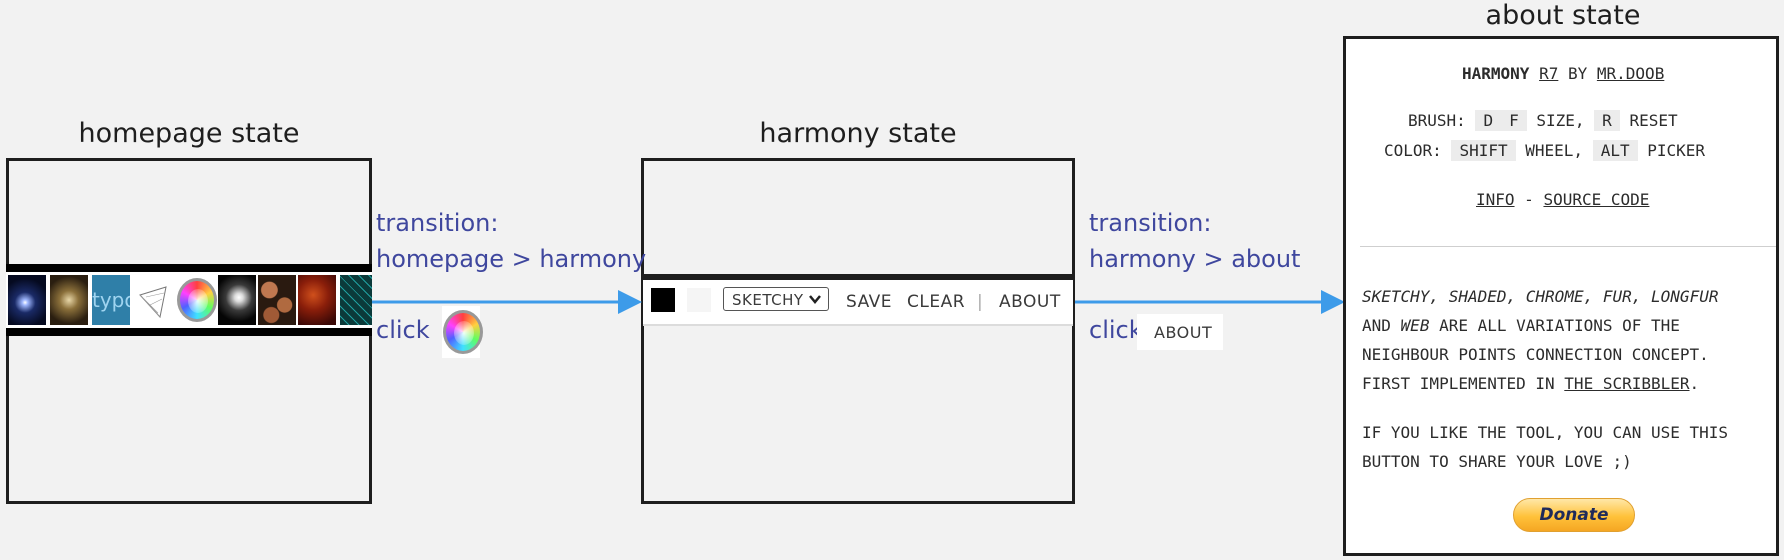  Describe the element at coordinates (858, 325) in the screenshot. I see `toolbar-bottom-border` at that location.